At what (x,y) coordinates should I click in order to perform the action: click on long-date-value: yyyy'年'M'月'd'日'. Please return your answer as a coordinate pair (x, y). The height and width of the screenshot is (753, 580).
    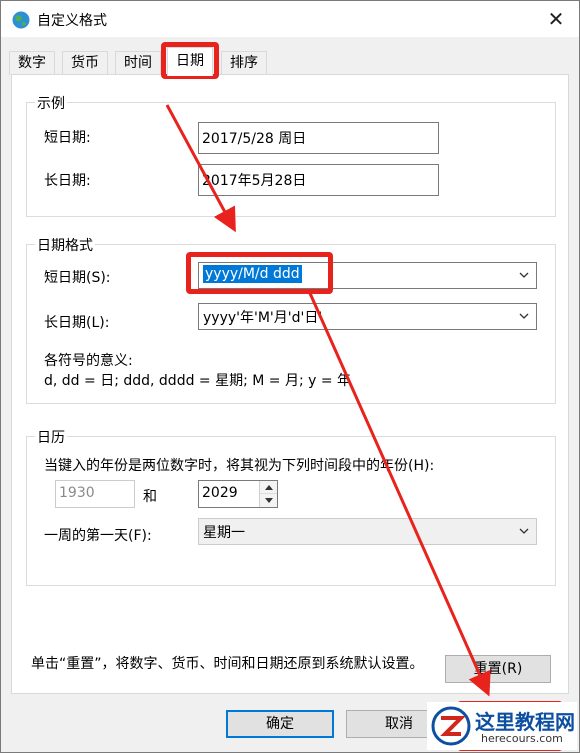
    Looking at the image, I should click on (263, 318).